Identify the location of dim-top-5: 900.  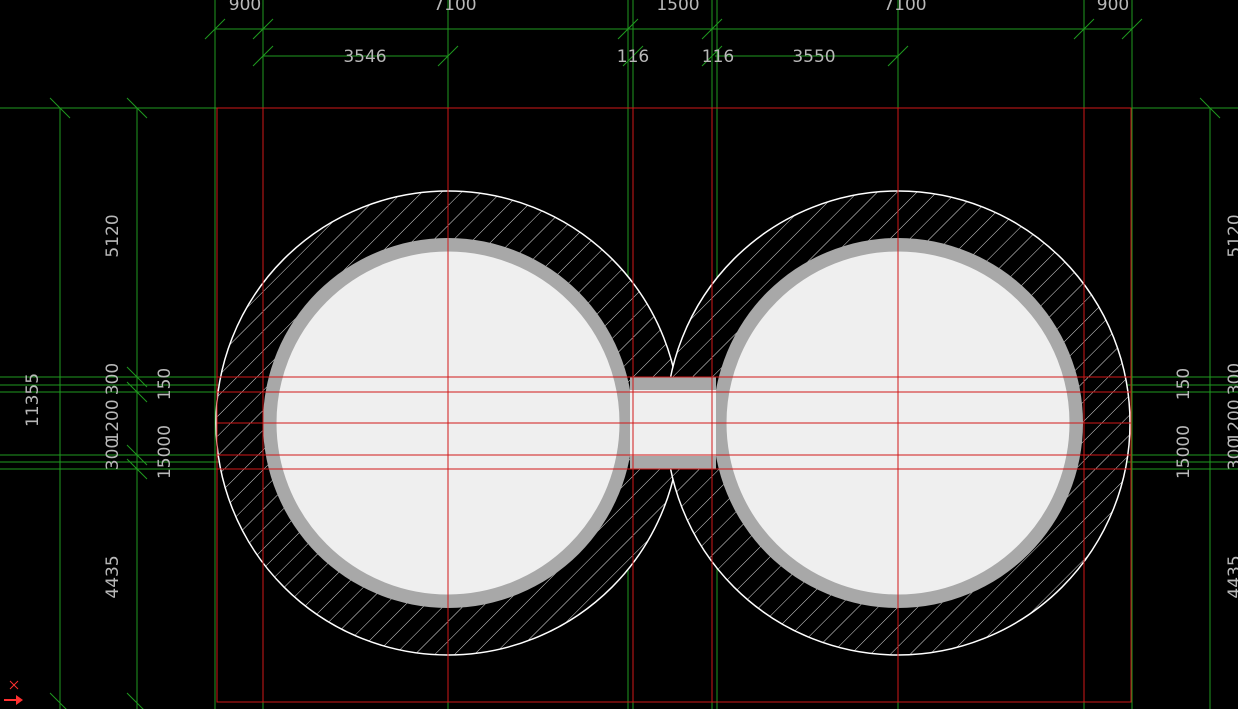
(1113, 7).